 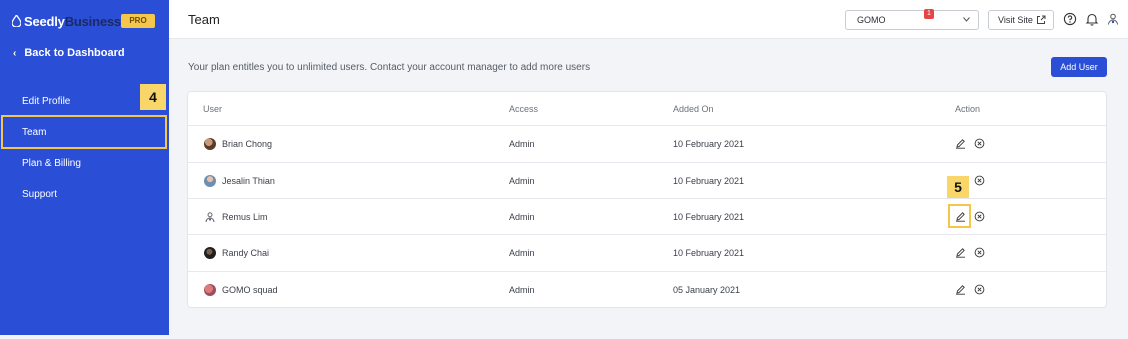 What do you see at coordinates (524, 109) in the screenshot?
I see `column-header-access: Access` at bounding box center [524, 109].